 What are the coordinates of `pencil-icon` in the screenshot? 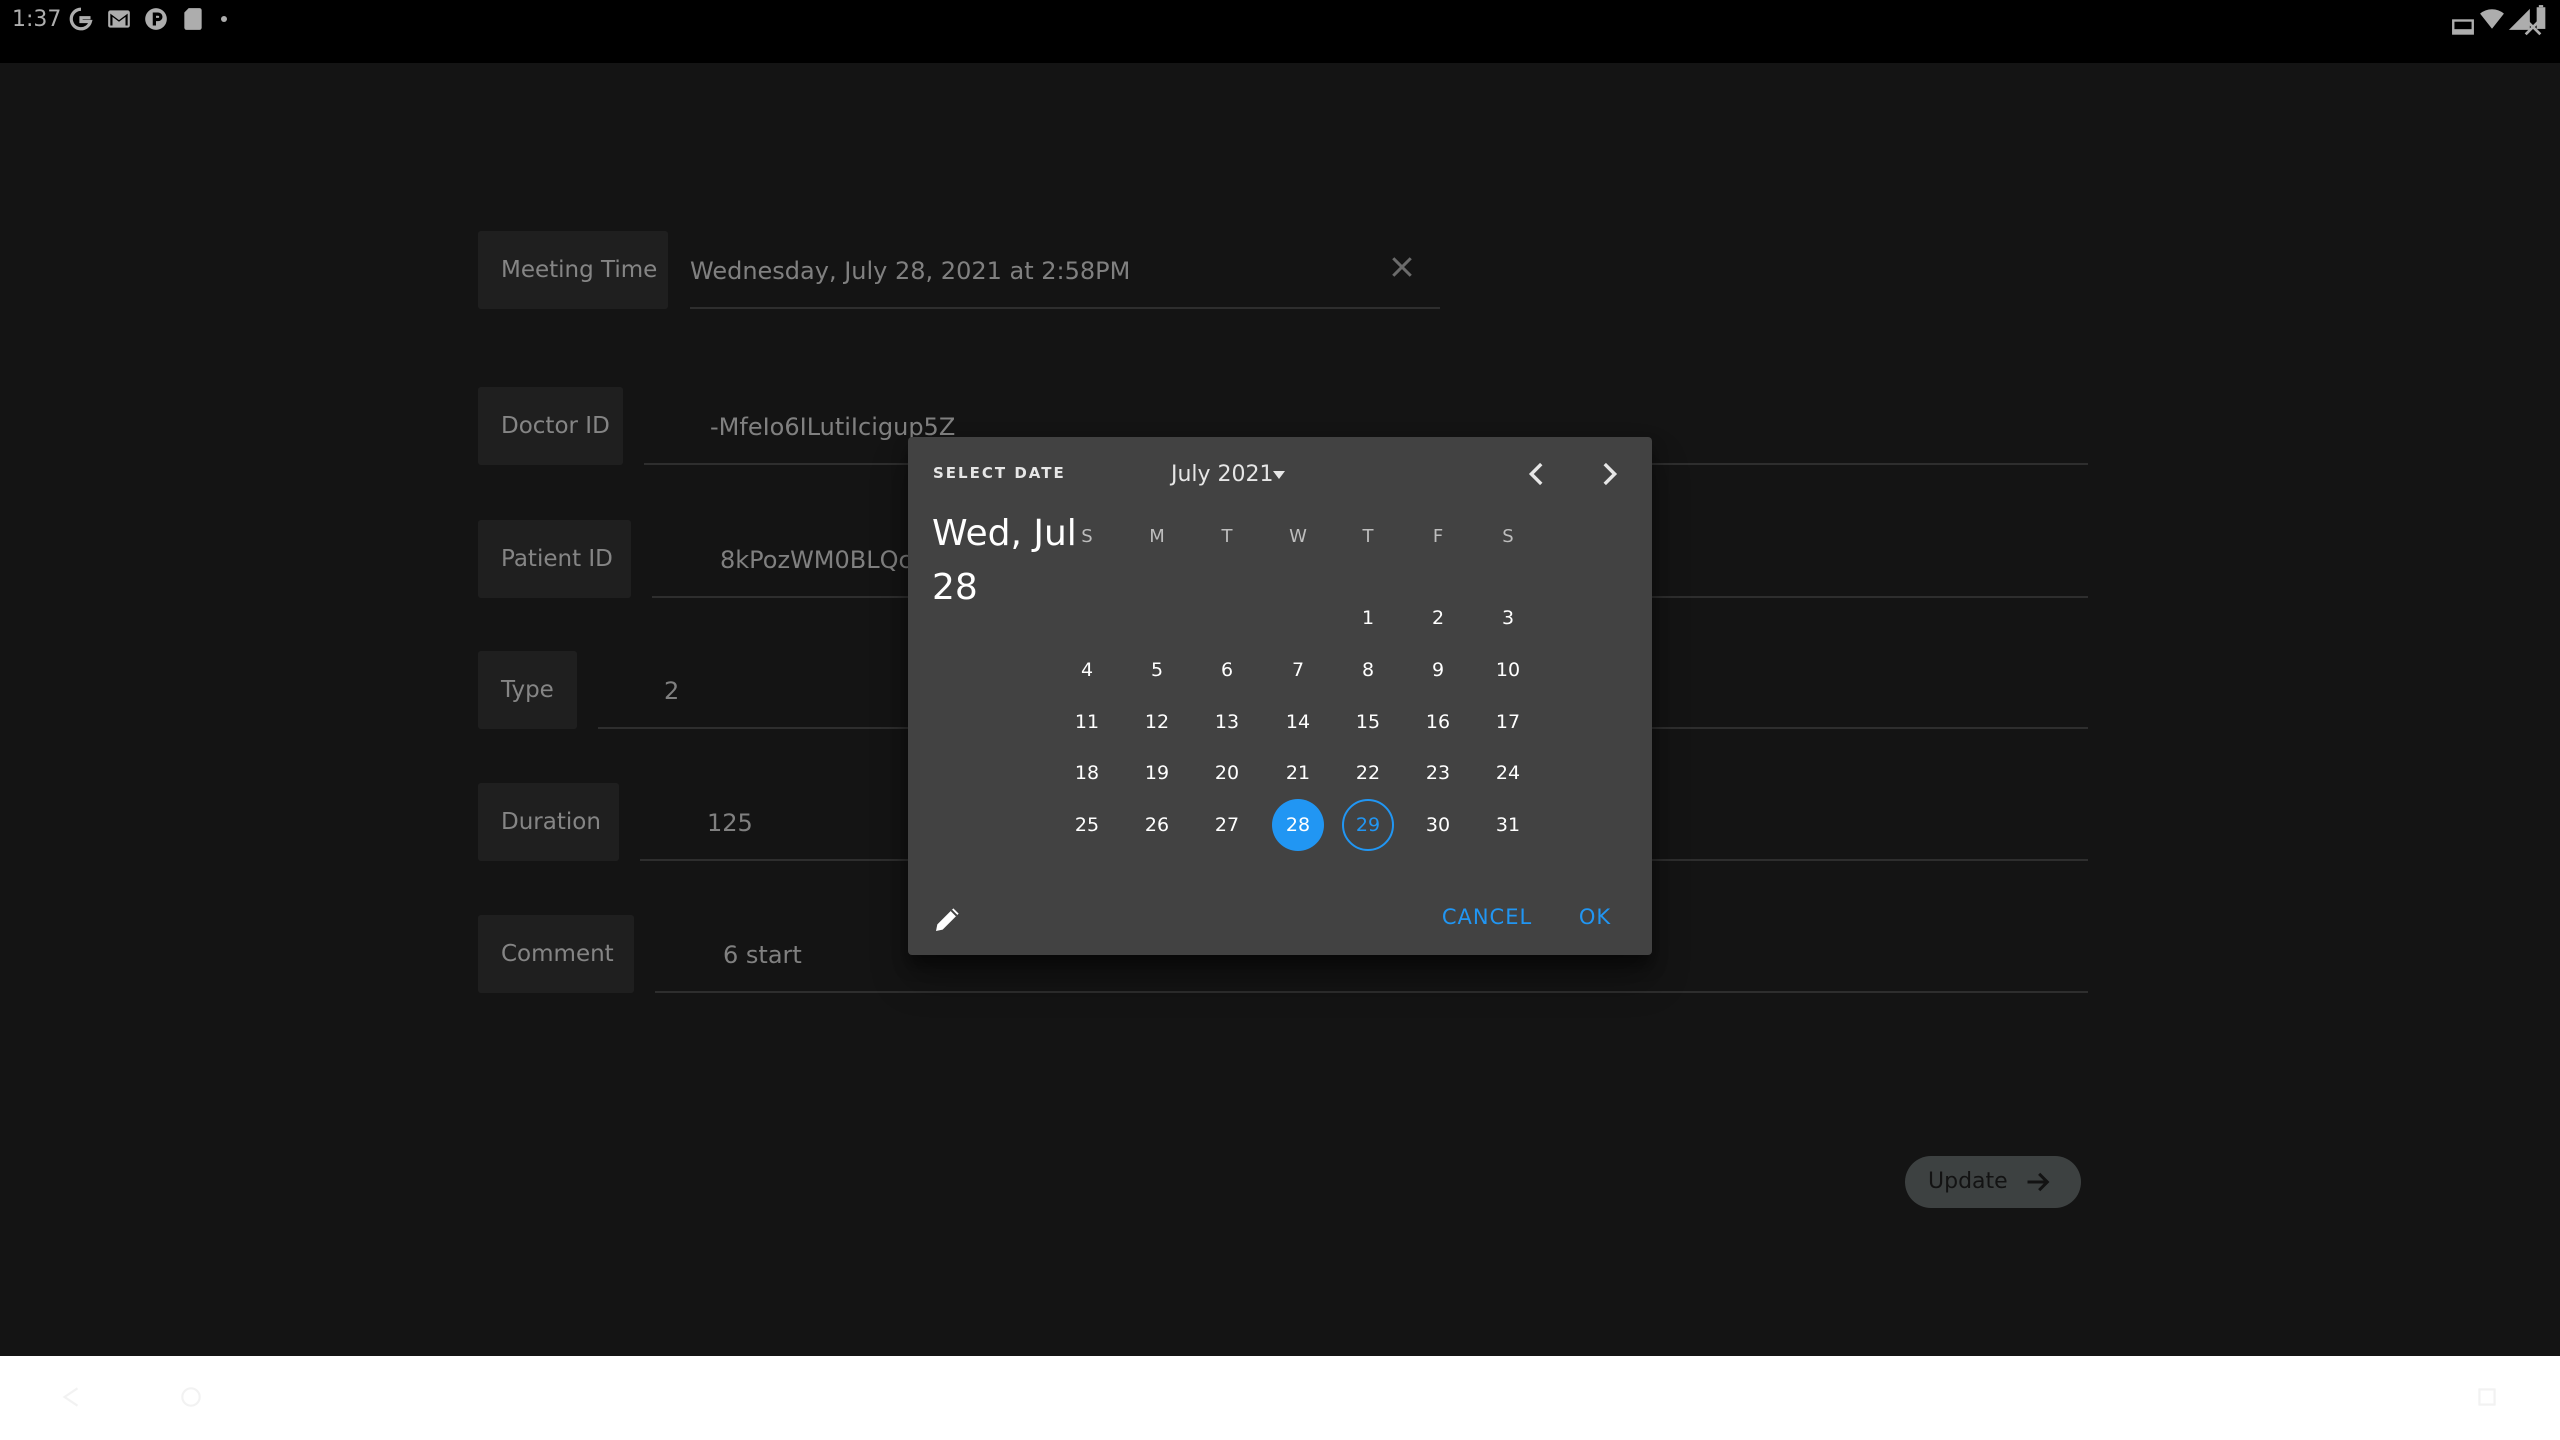 It's located at (948, 919).